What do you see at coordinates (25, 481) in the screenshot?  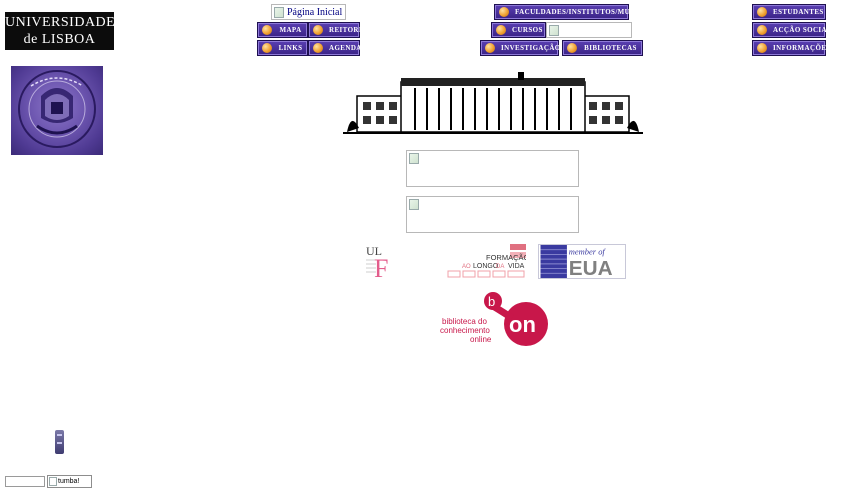 I see `search-input` at bounding box center [25, 481].